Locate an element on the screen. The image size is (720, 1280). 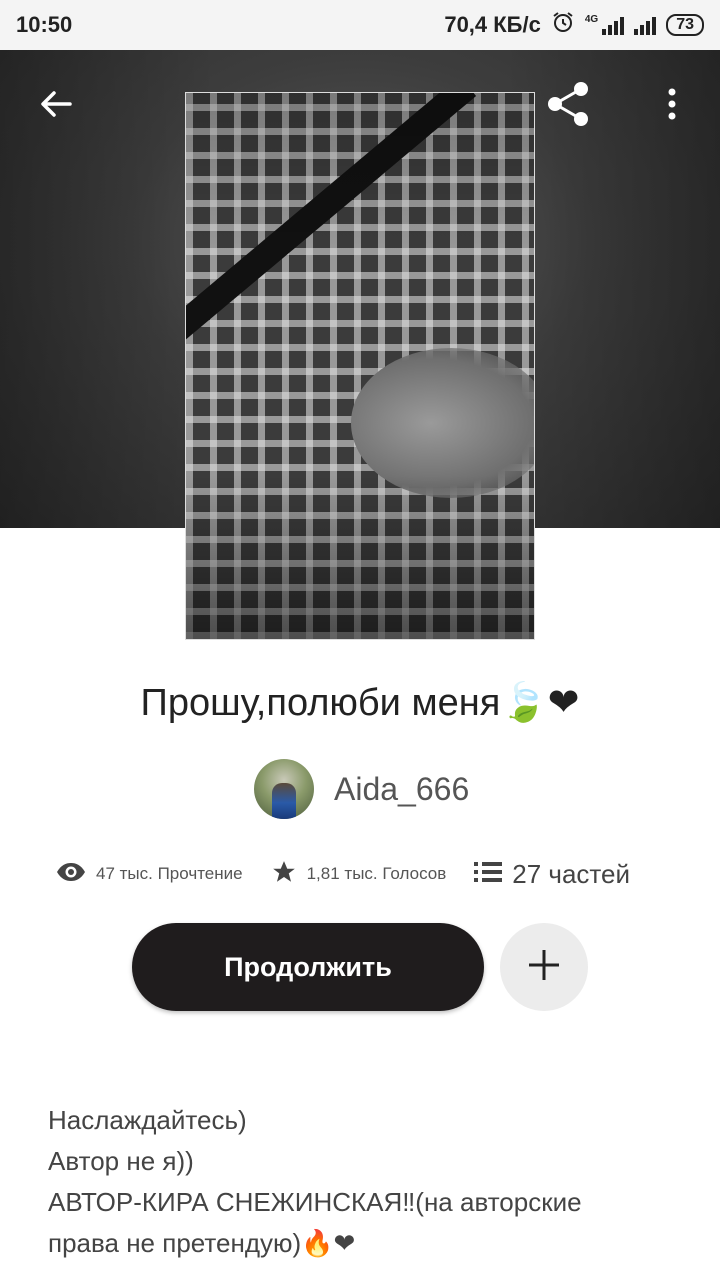
status-indicators: 70,4 КБ/с 4G 73 is located at coordinates (574, 25).